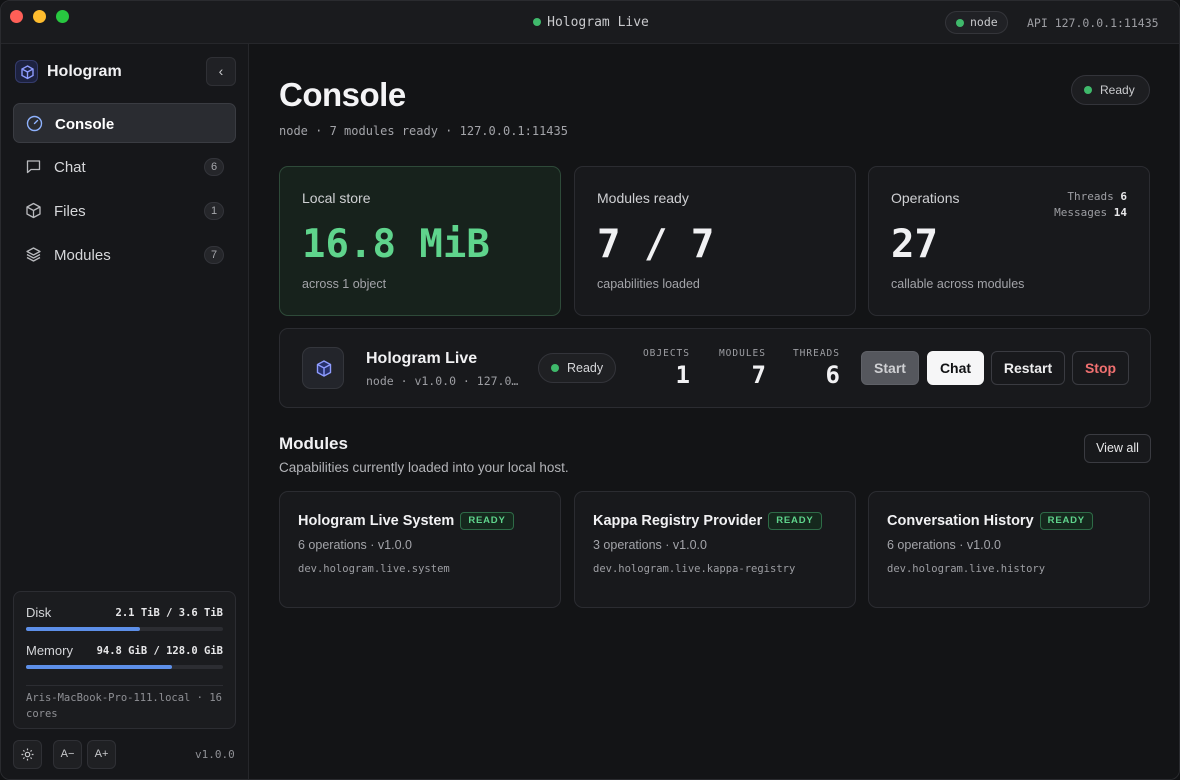  I want to click on sidebar-item-console: Console, so click(124, 123).